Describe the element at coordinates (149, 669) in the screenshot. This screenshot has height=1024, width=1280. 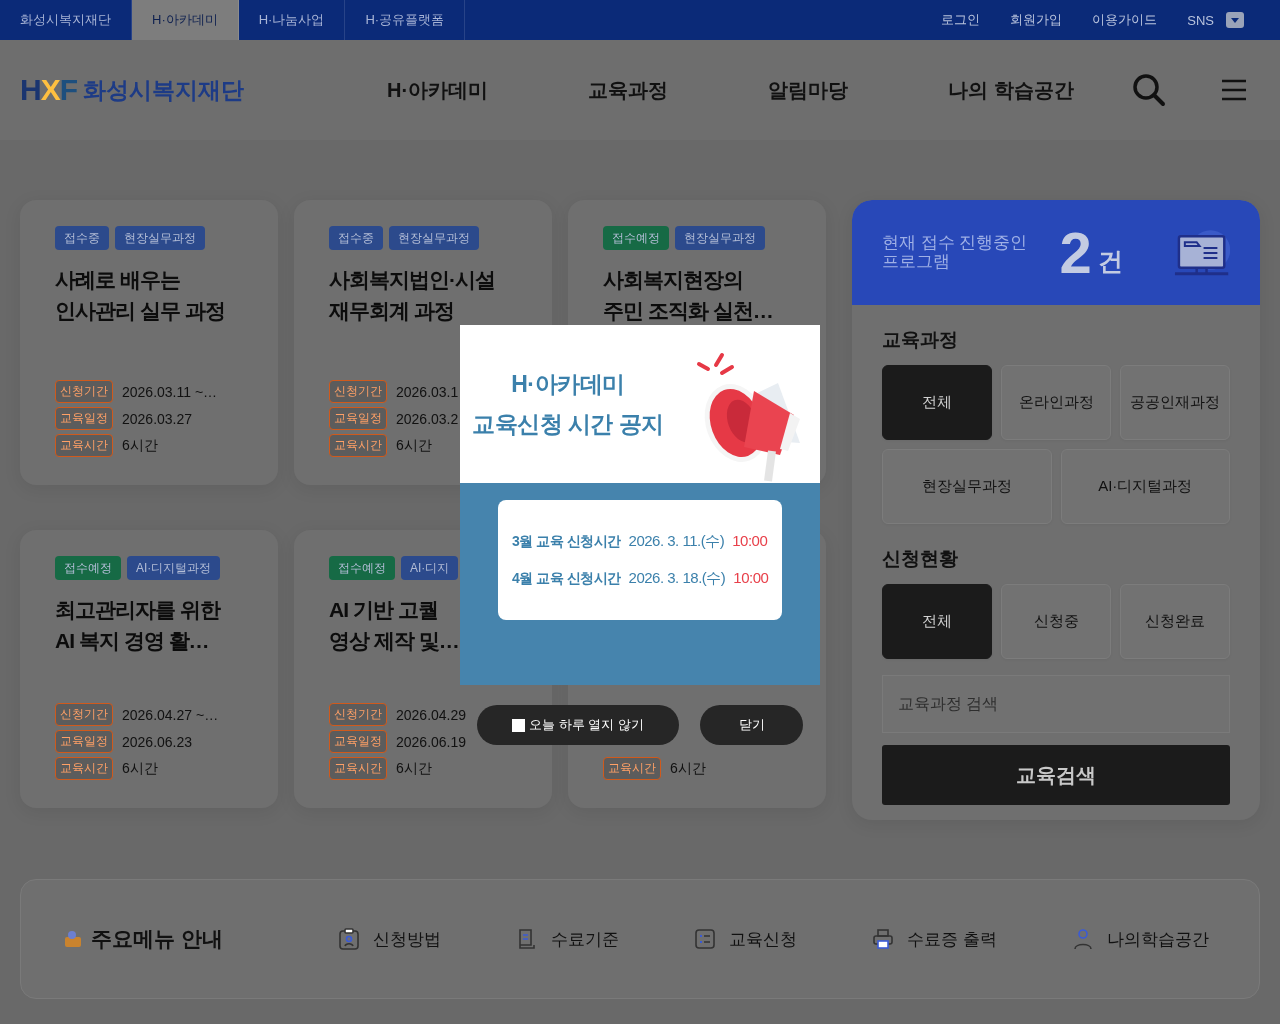
I see `course-card: 접수예정 AI·디지털과정 최고관리자를 위한 AI 복지 경영 활… 신청기간 2026.04.27 ~… 교육일정 2026.06.23 교육시간 6시간` at that location.